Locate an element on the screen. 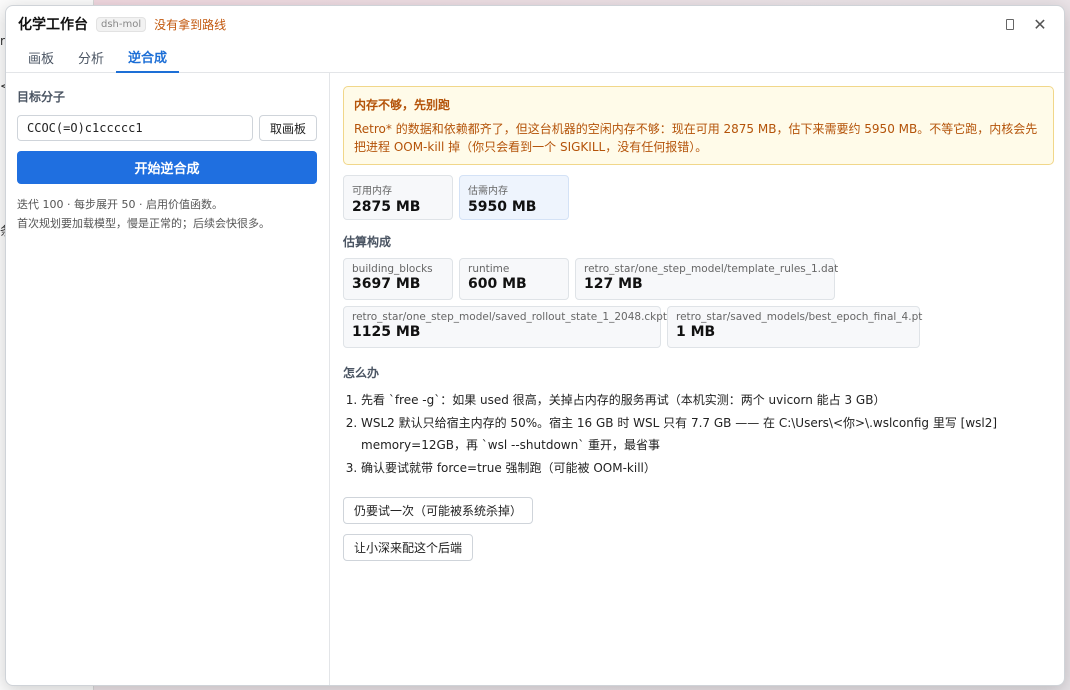 This screenshot has width=1070, height=690. smiles-input is located at coordinates (135, 128).